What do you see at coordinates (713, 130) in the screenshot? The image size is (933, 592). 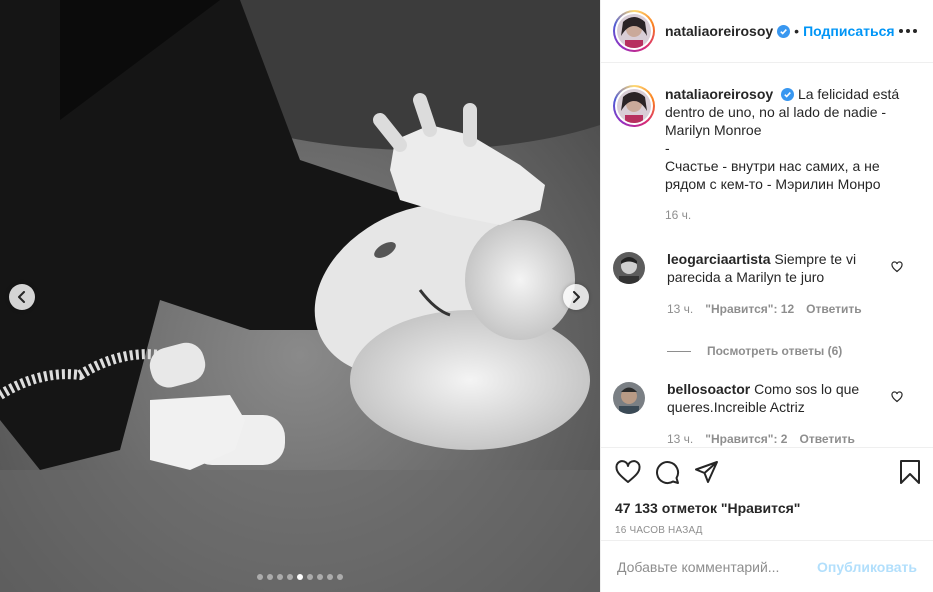 I see `caption-line: Marilyn Monroe` at bounding box center [713, 130].